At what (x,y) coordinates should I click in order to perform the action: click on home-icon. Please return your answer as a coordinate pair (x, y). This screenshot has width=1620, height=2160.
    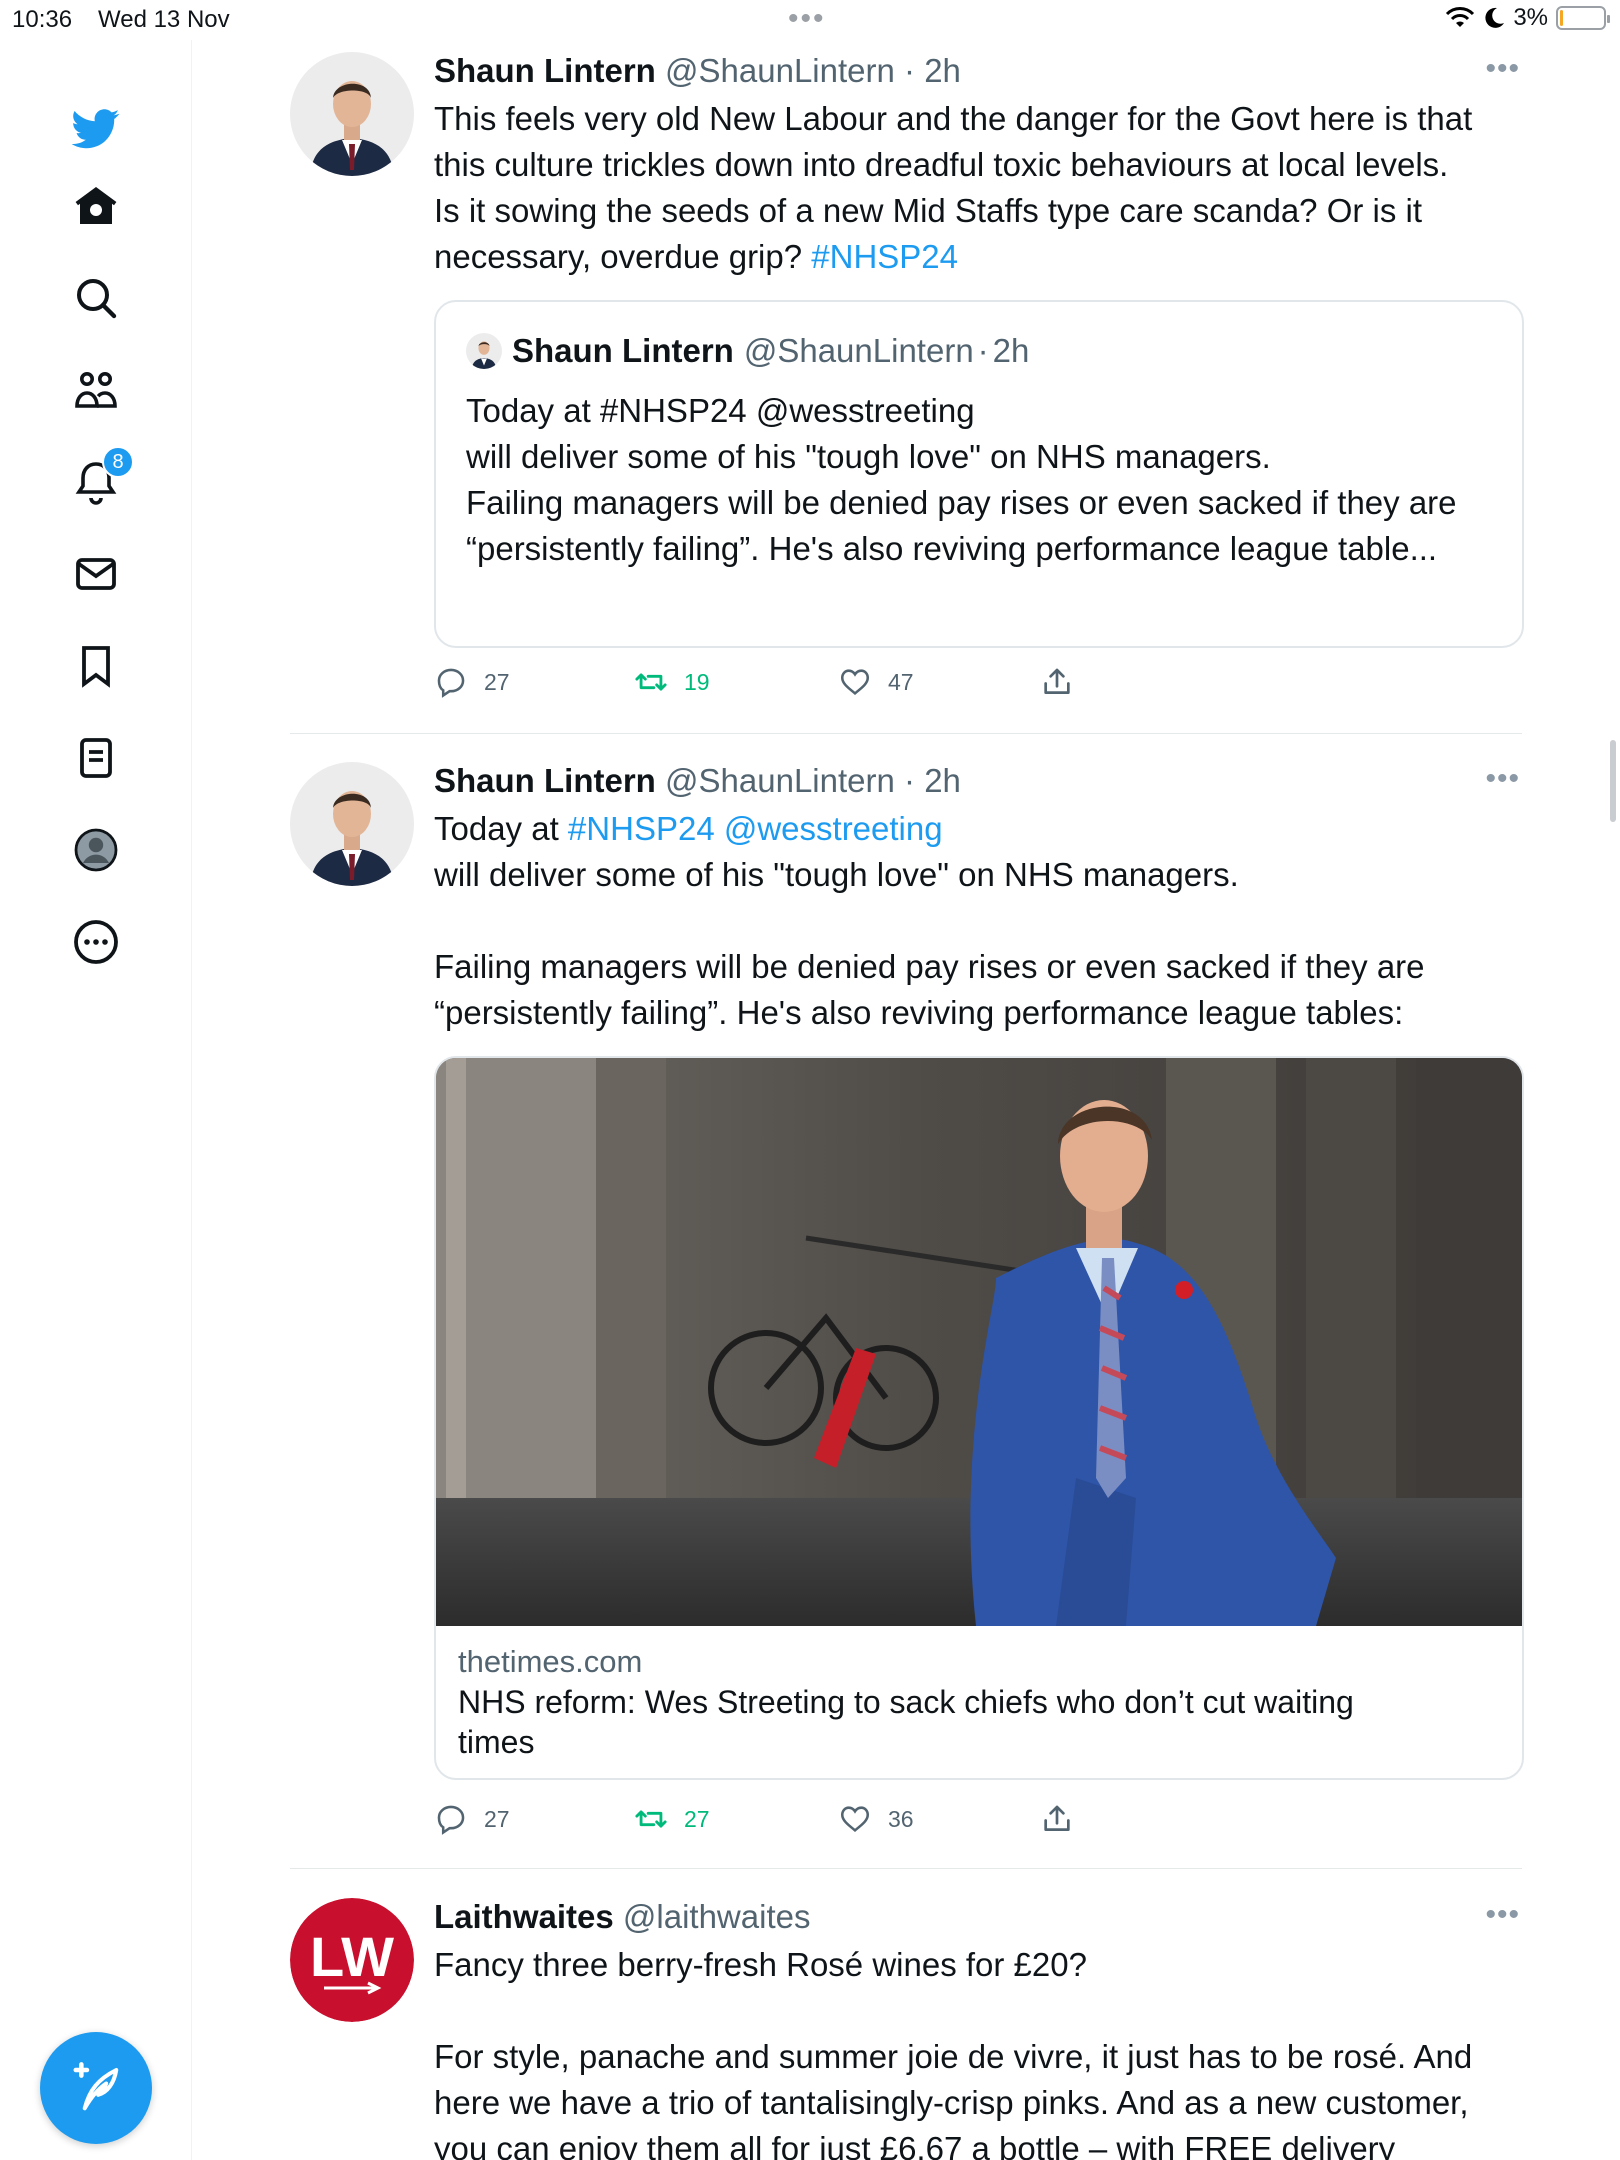
    Looking at the image, I should click on (96, 206).